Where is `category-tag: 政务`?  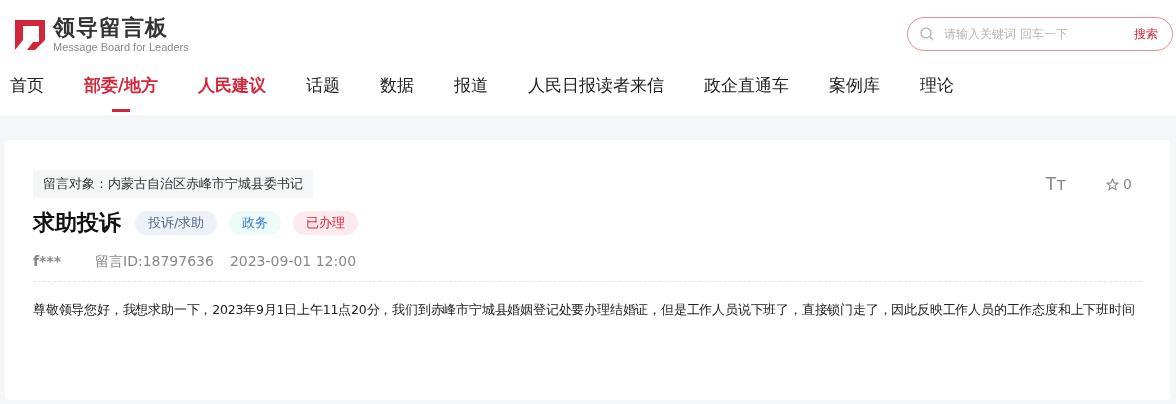 category-tag: 政务 is located at coordinates (255, 223).